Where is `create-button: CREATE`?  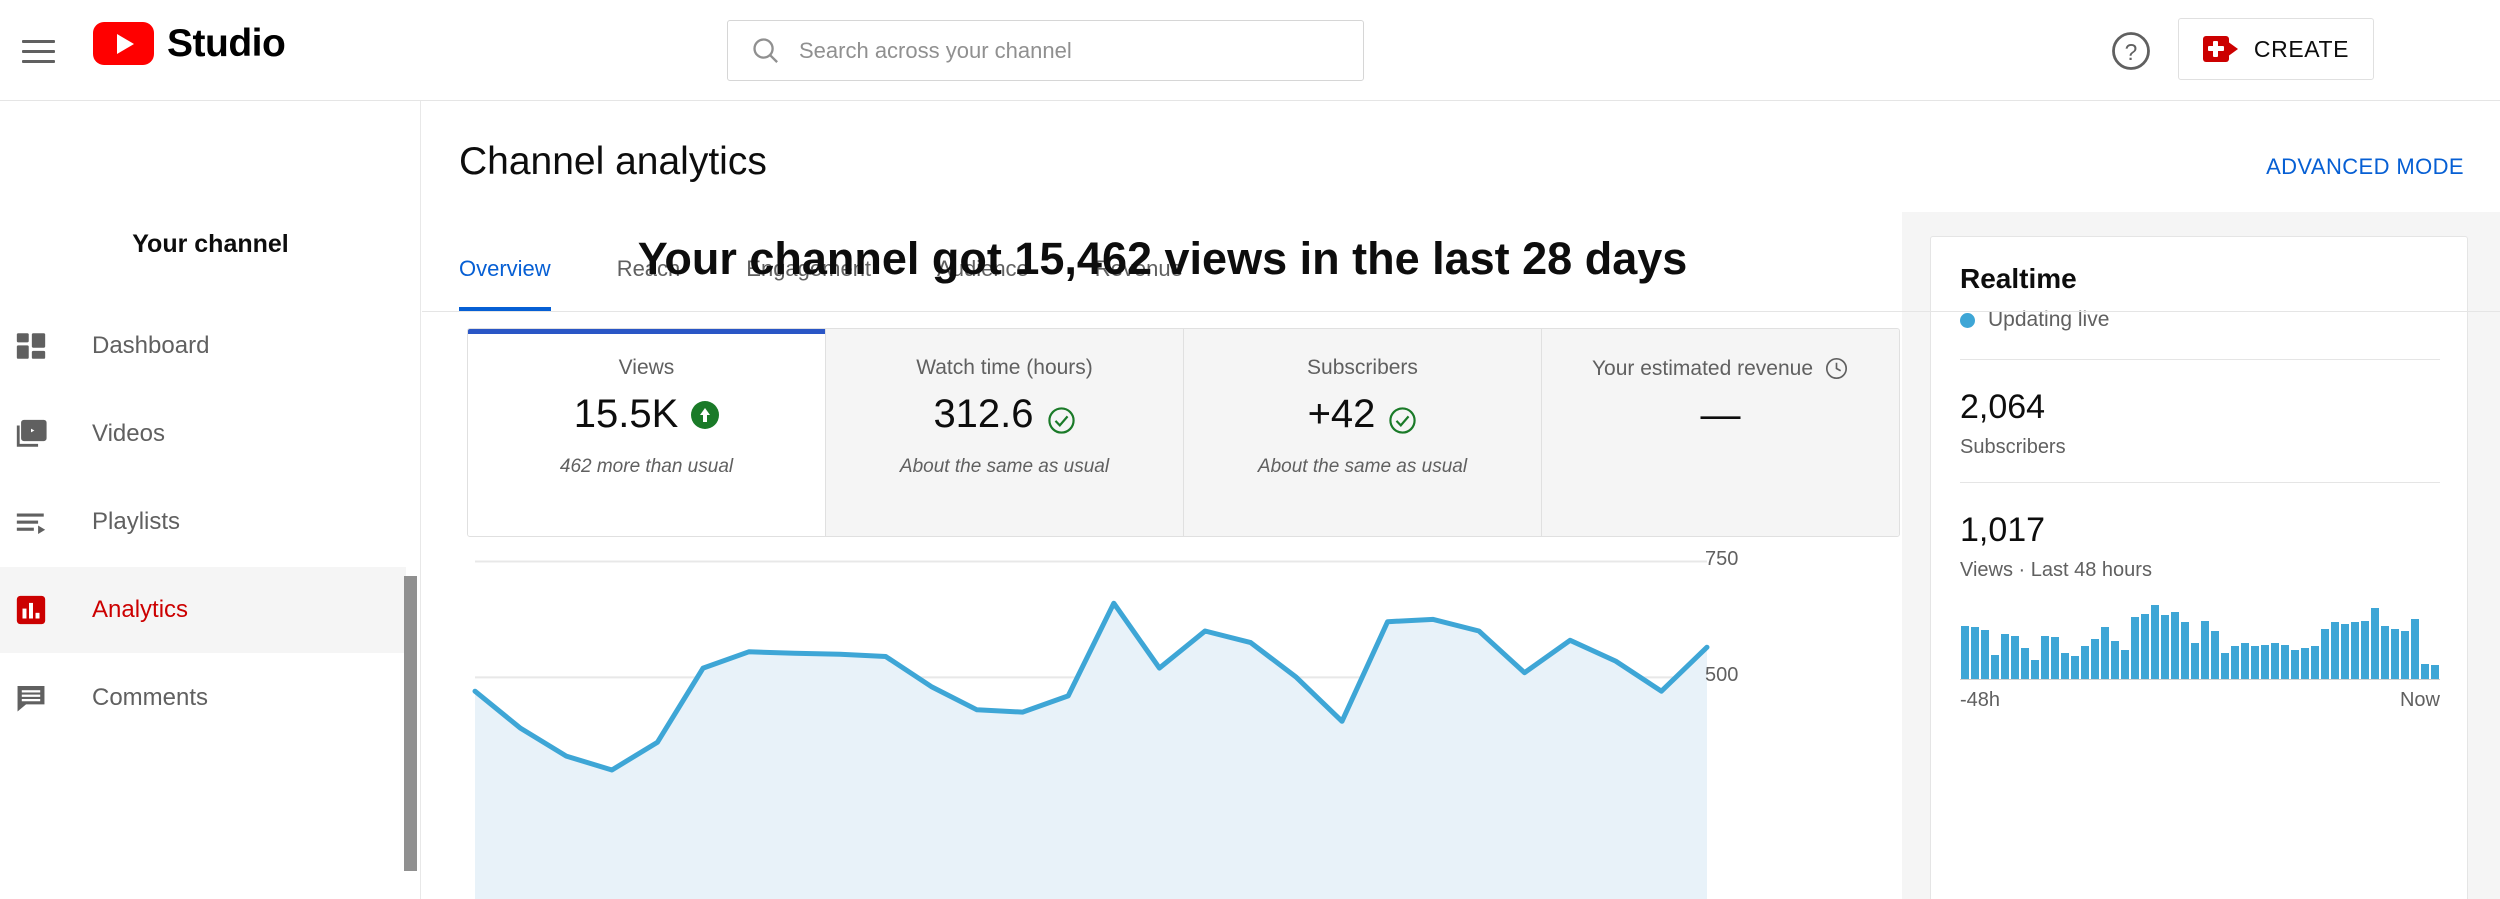 create-button: CREATE is located at coordinates (2276, 49).